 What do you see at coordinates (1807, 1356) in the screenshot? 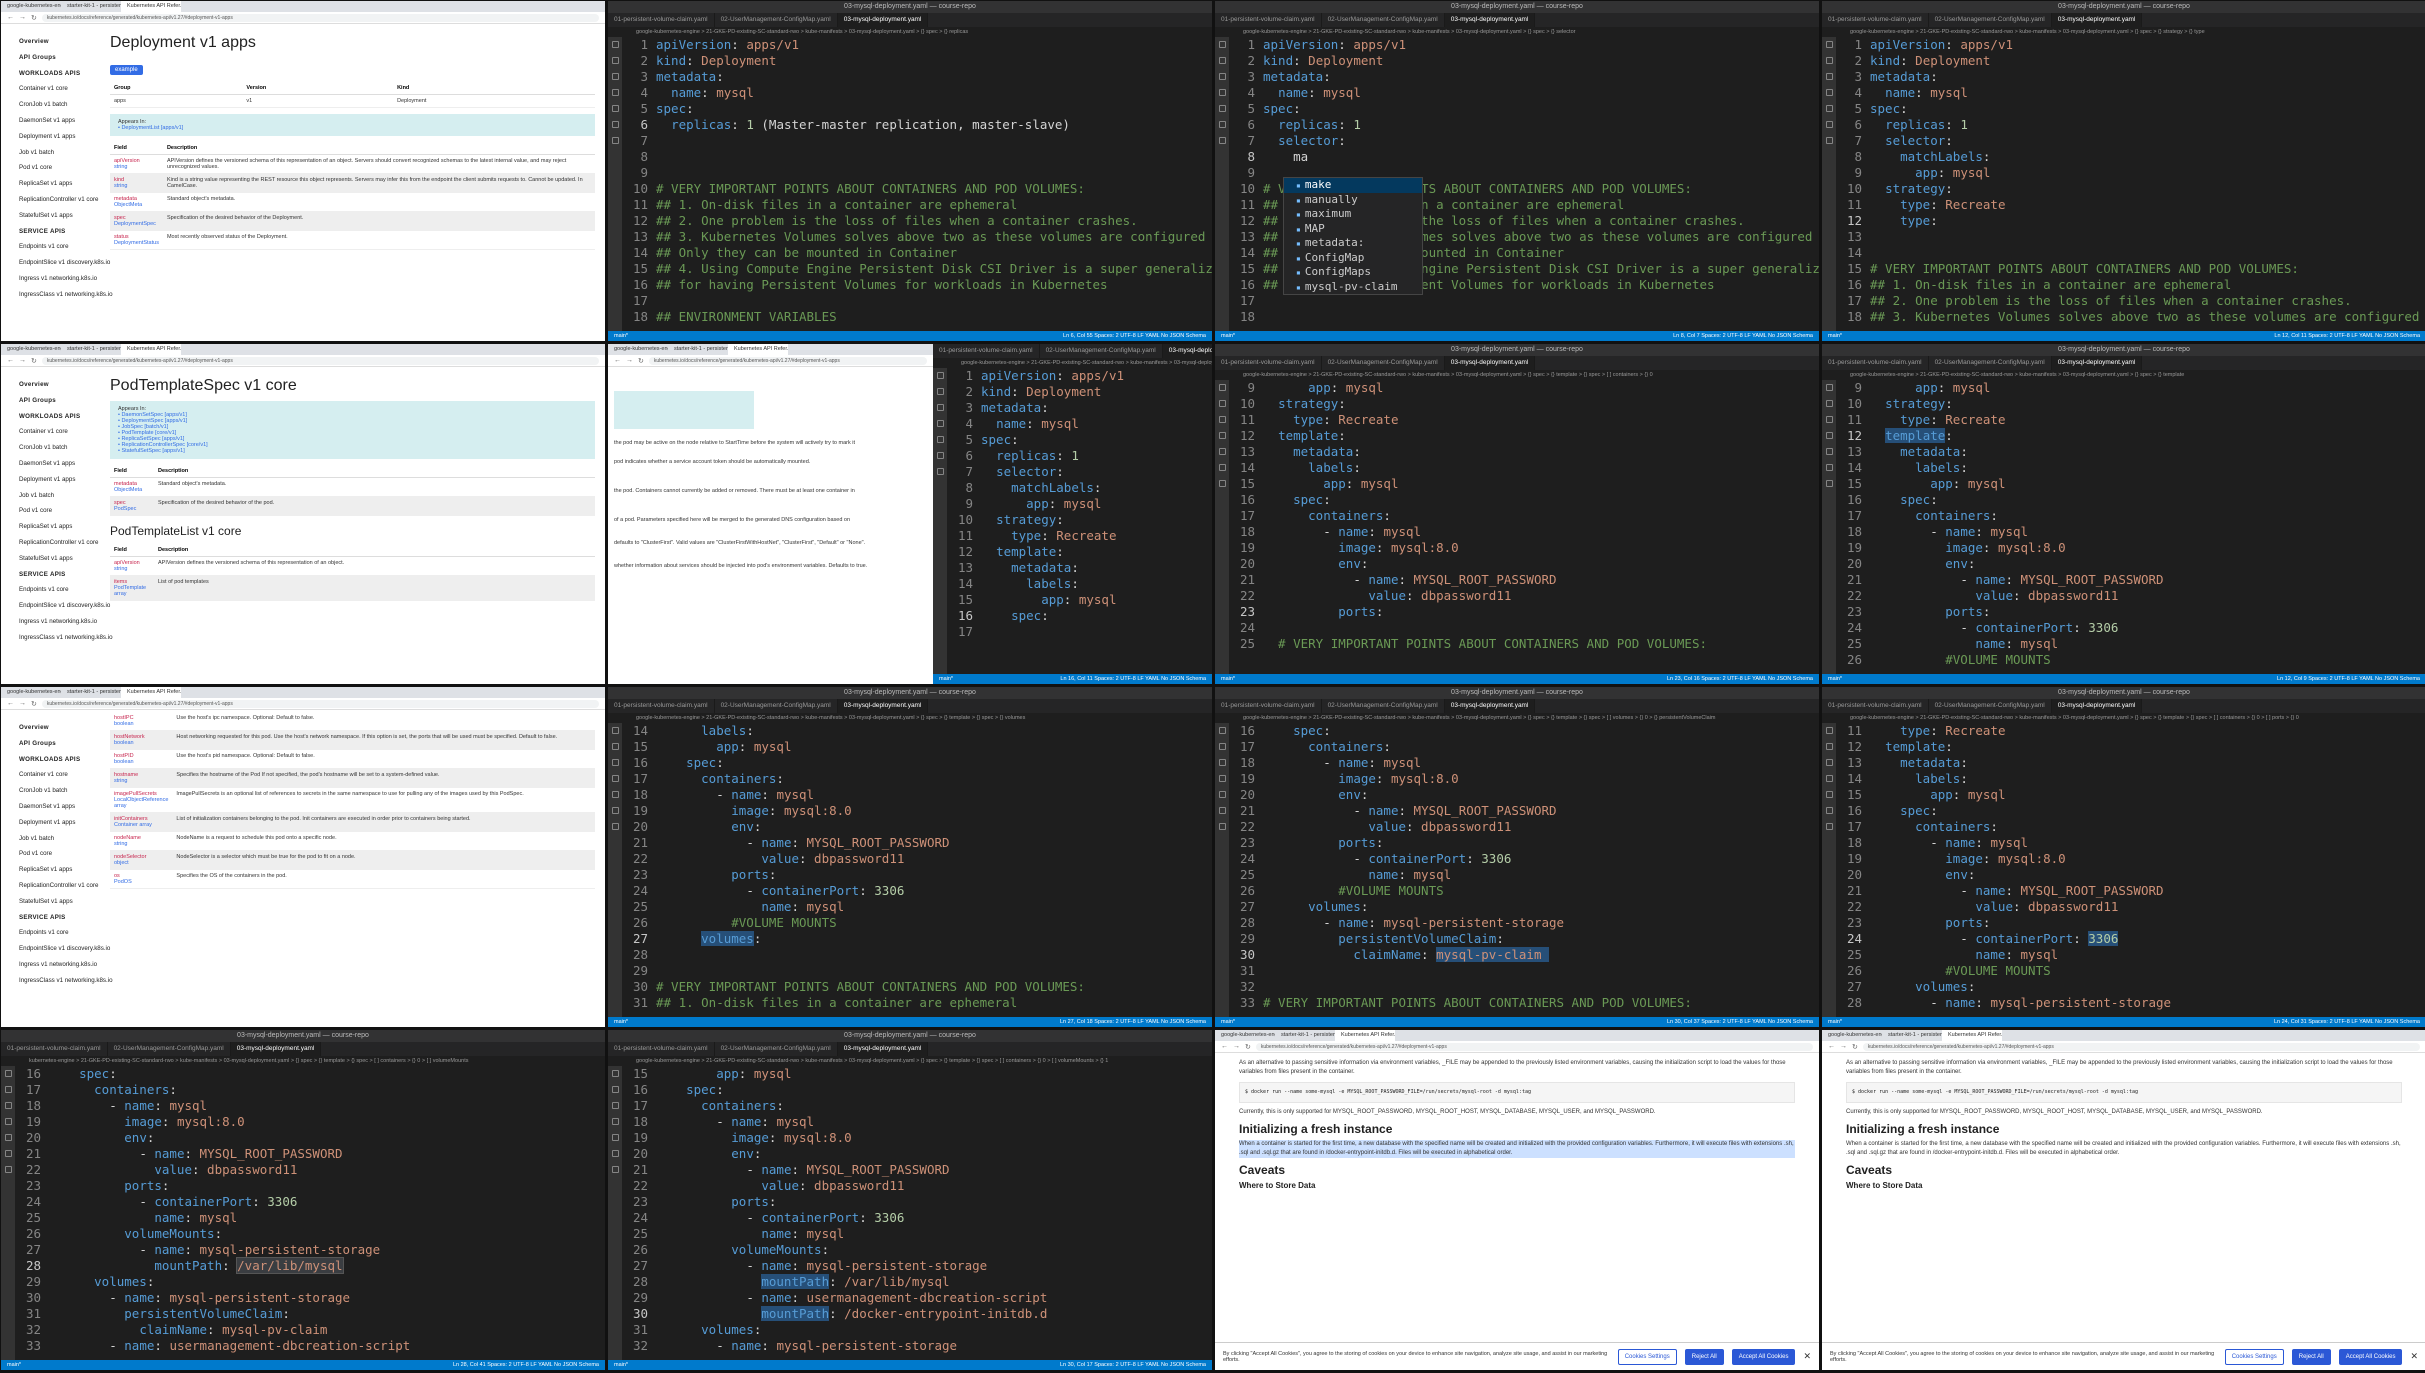
I see `close-icon: ✕` at bounding box center [1807, 1356].